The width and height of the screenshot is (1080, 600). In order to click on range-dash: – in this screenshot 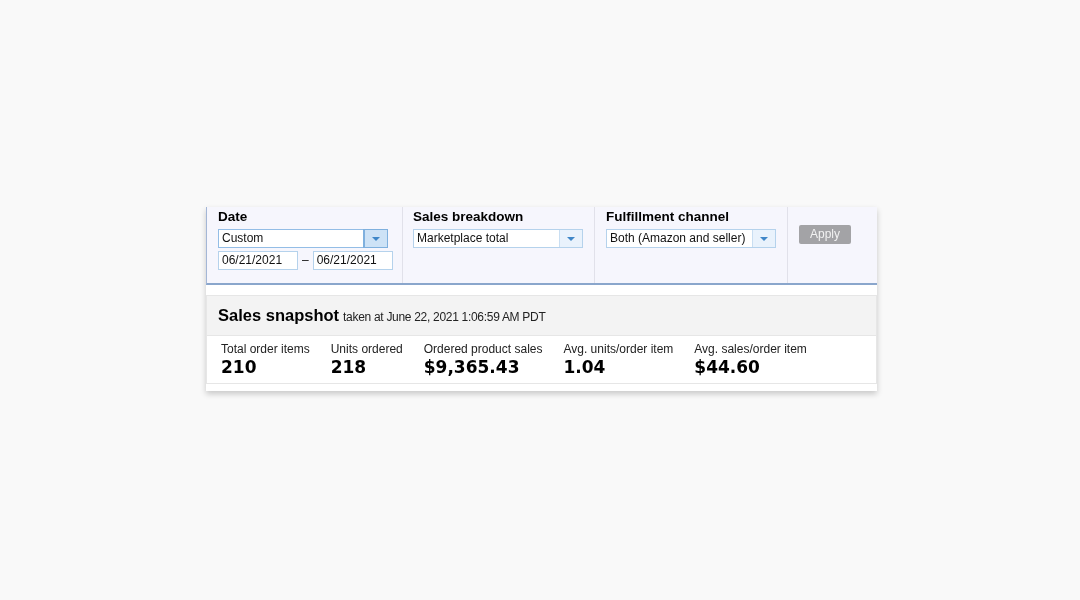, I will do `click(305, 260)`.